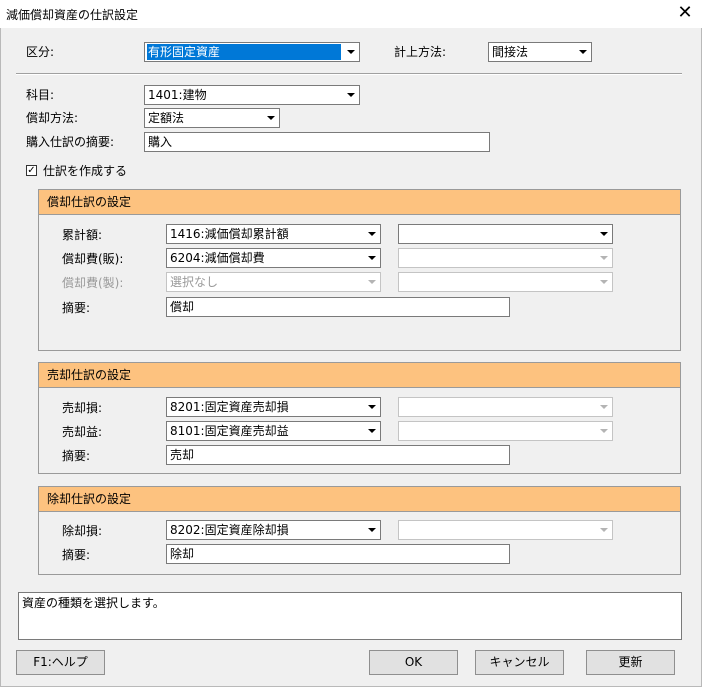 The image size is (702, 687). I want to click on dep-expense-sales-sub-select, so click(505, 258).